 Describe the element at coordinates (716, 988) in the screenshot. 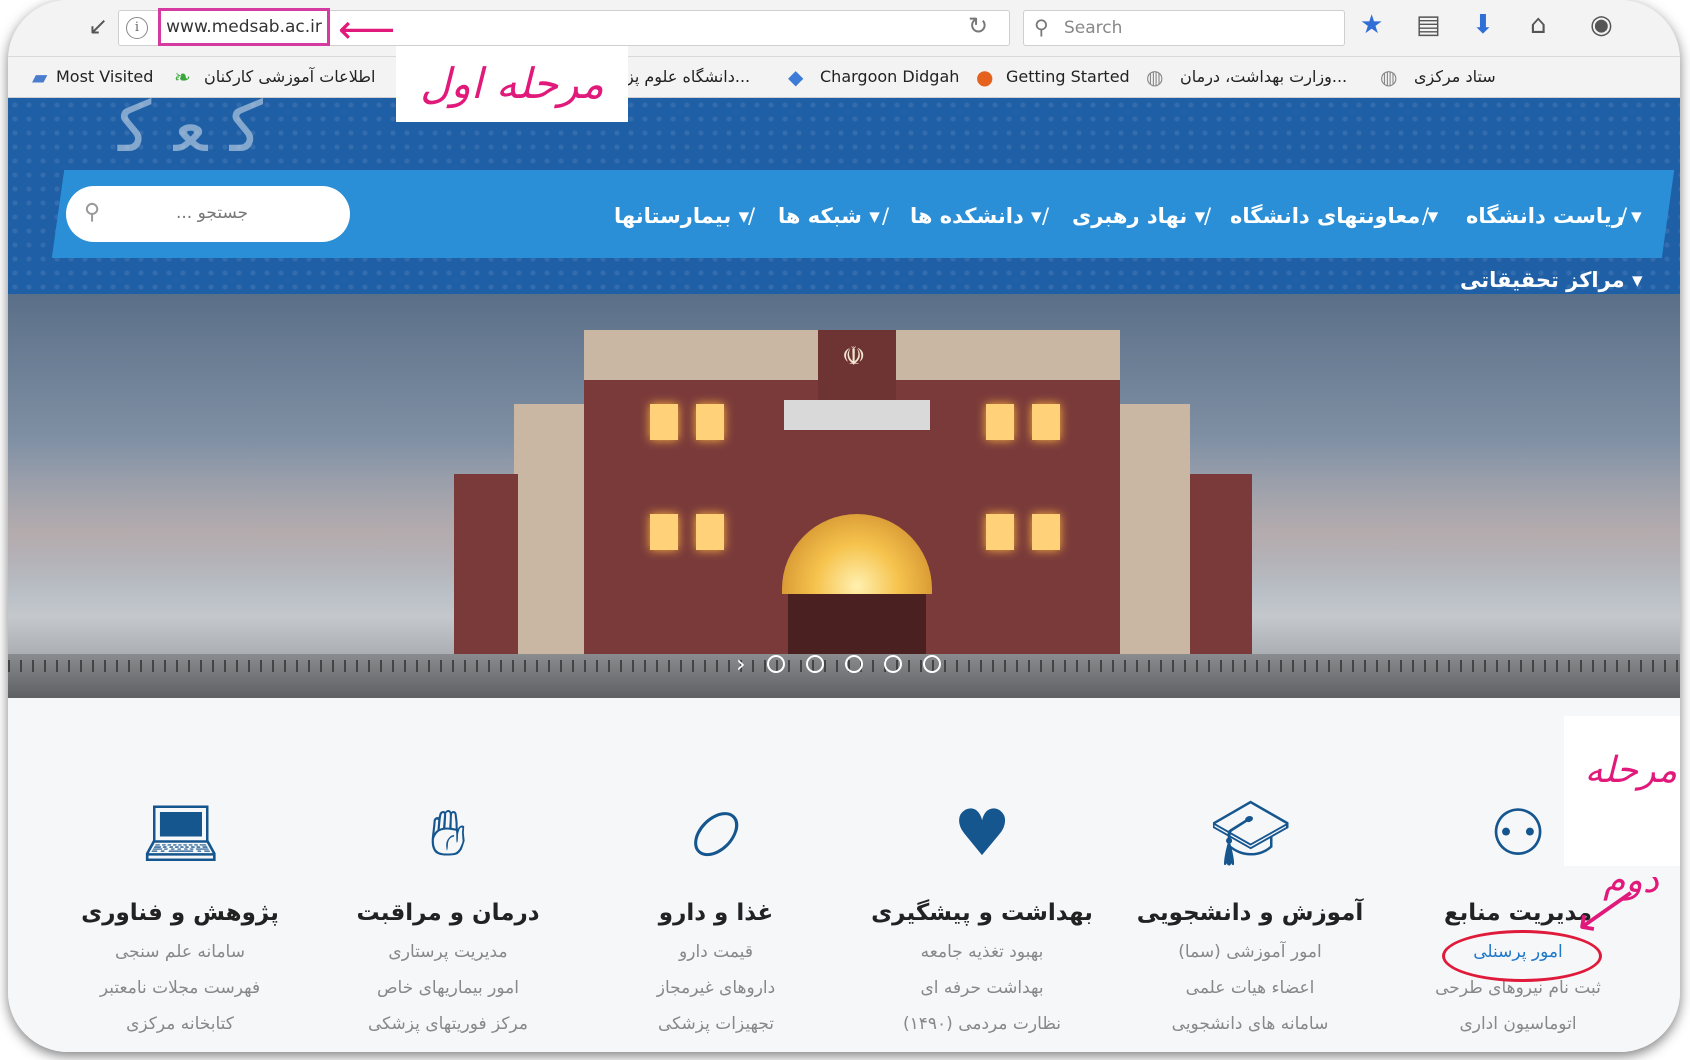

I see `service-link: داروهای غیرمجاز` at that location.